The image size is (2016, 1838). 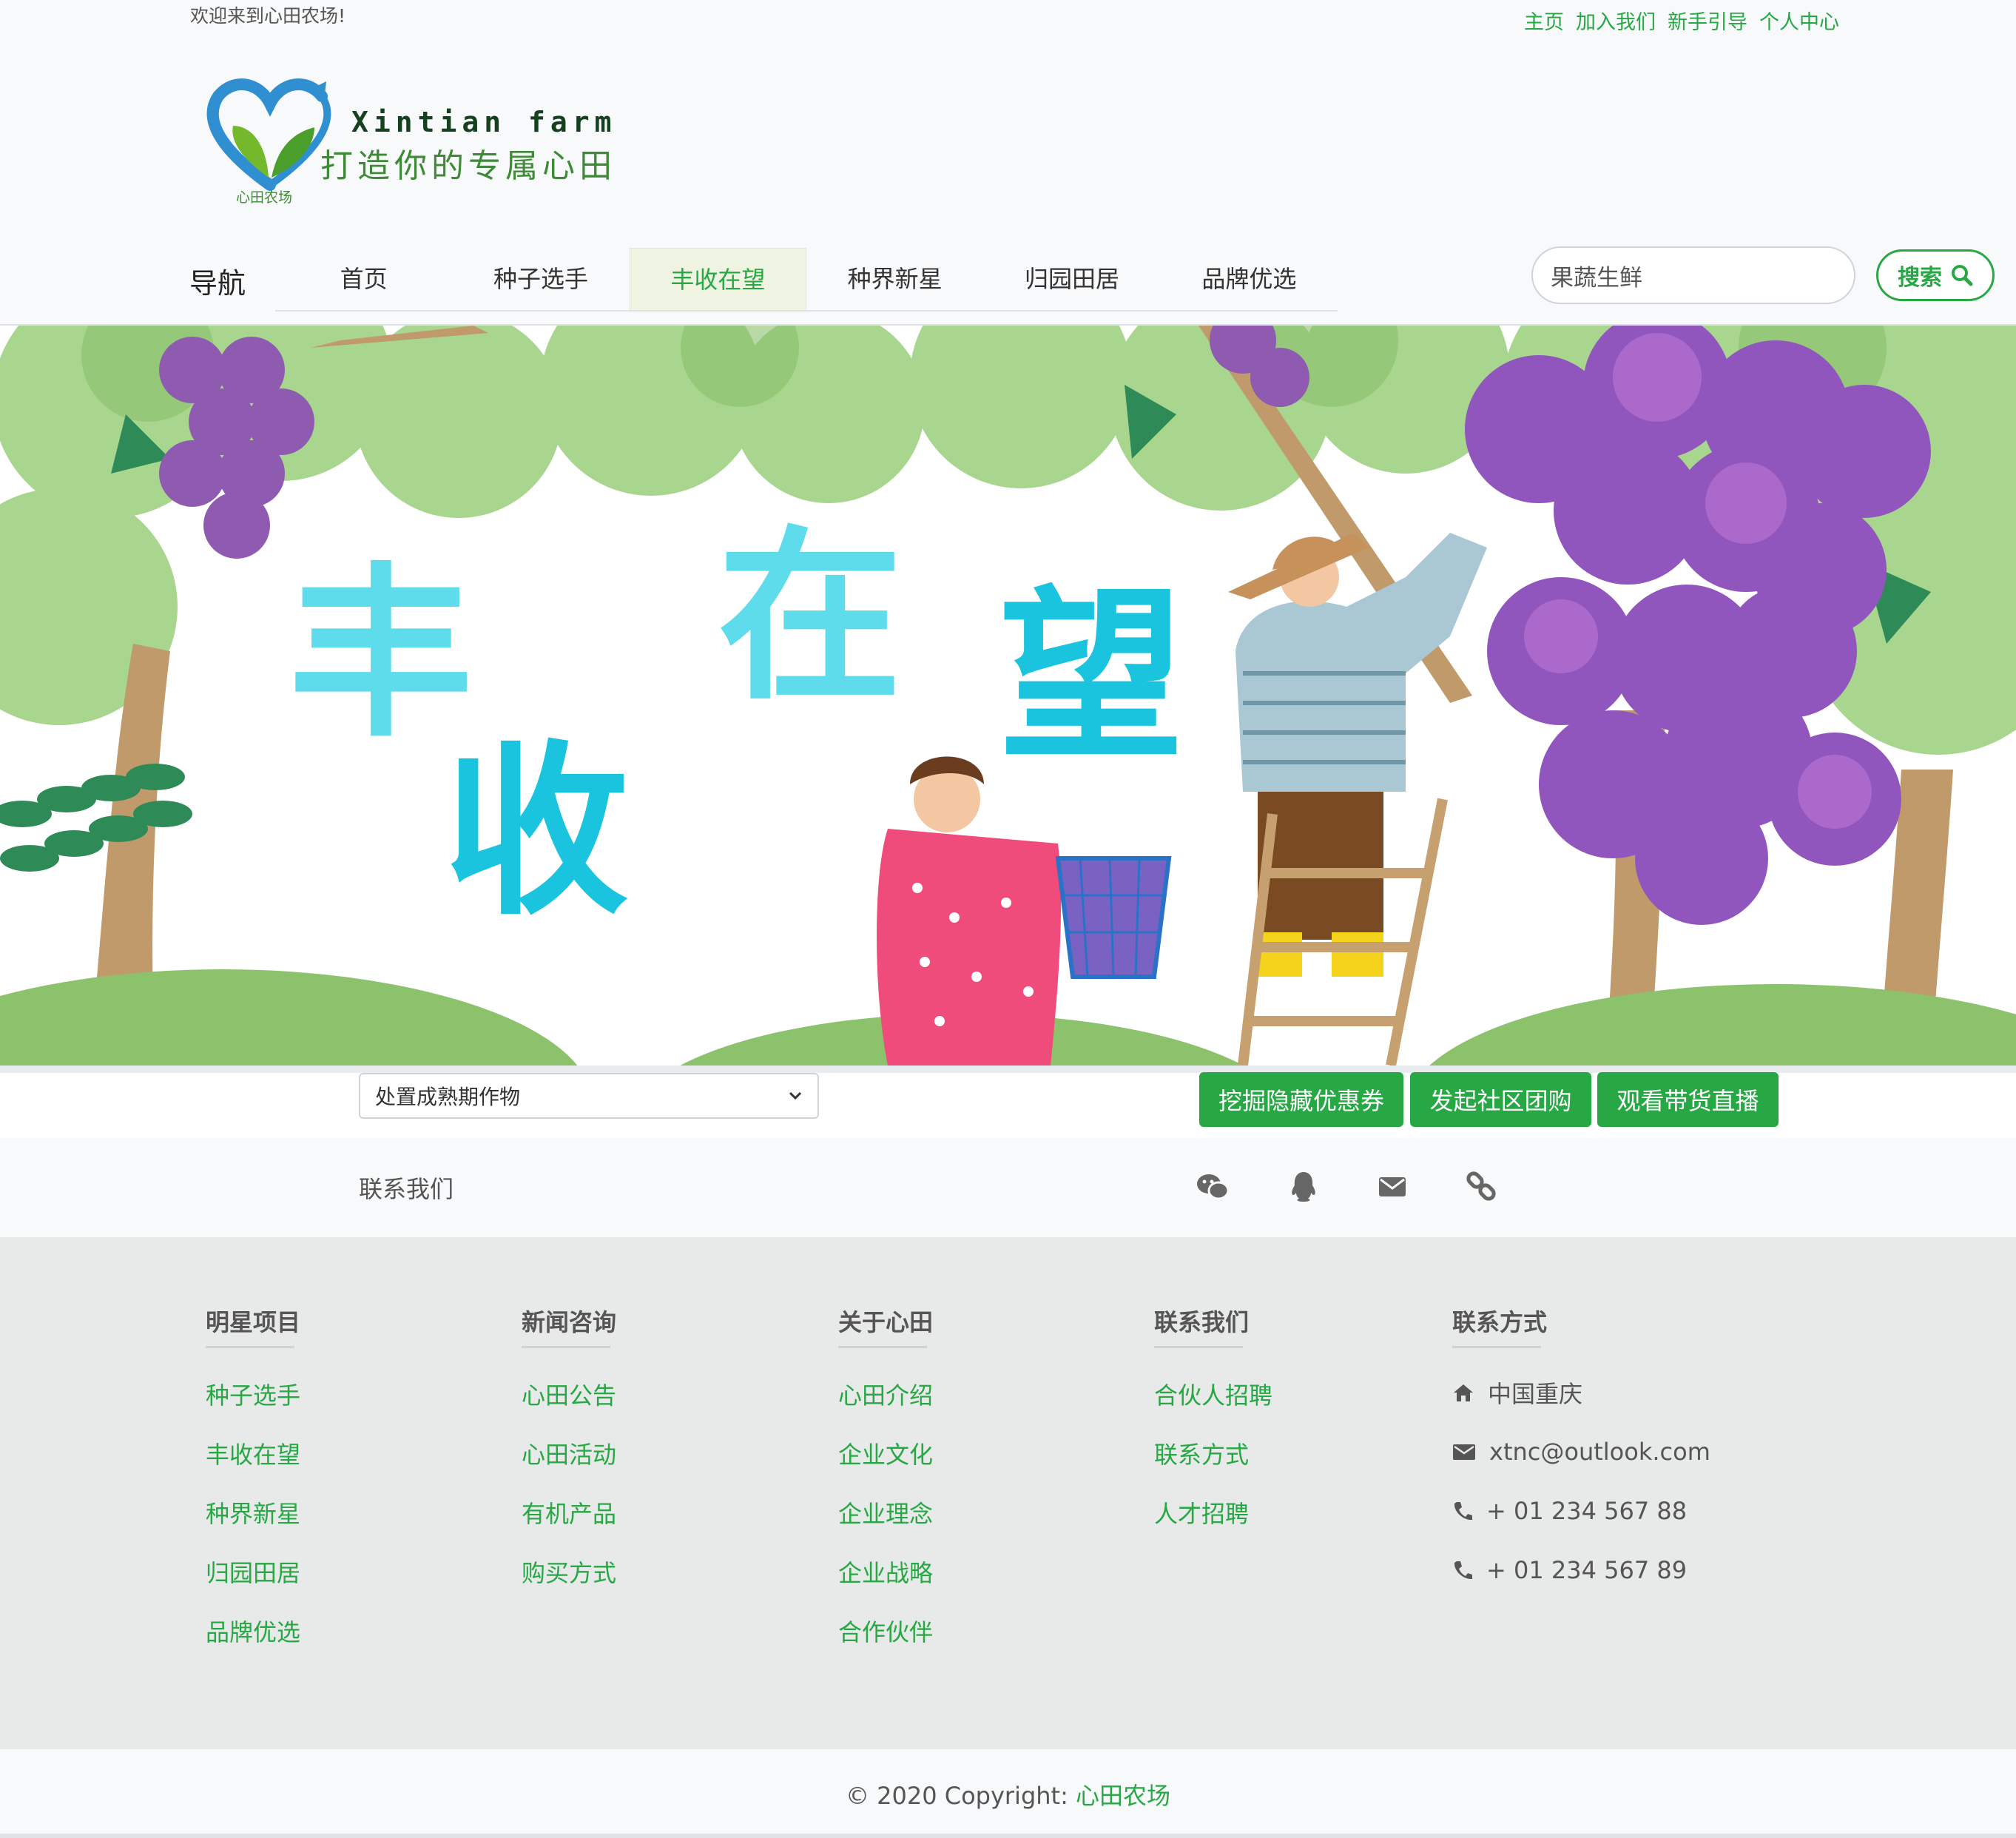 I want to click on top-link-profile: 个人中心, so click(x=1799, y=20).